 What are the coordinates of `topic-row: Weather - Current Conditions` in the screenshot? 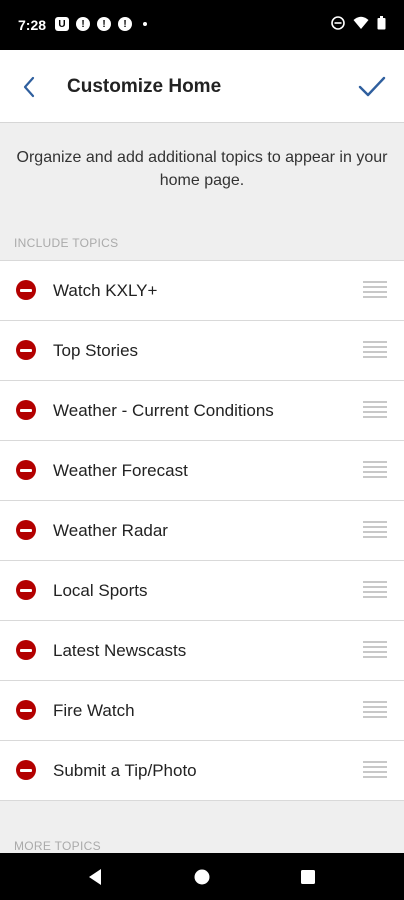 It's located at (202, 411).